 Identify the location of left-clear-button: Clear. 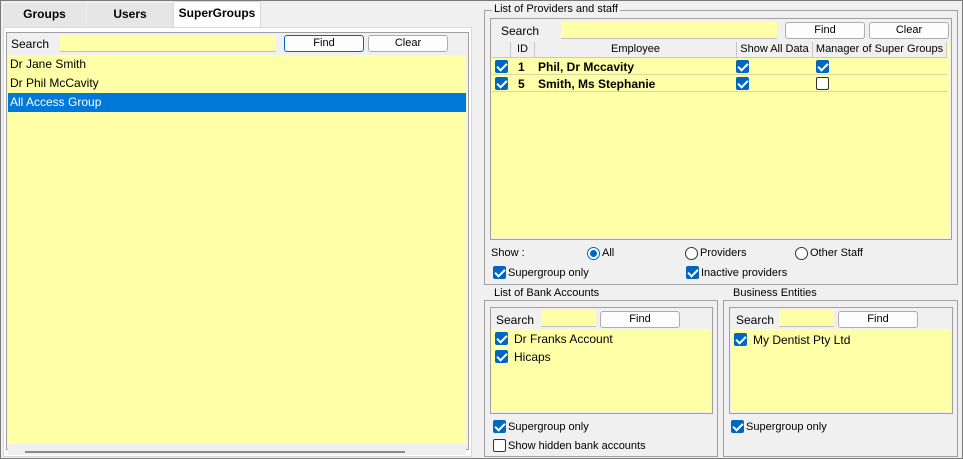
(408, 43).